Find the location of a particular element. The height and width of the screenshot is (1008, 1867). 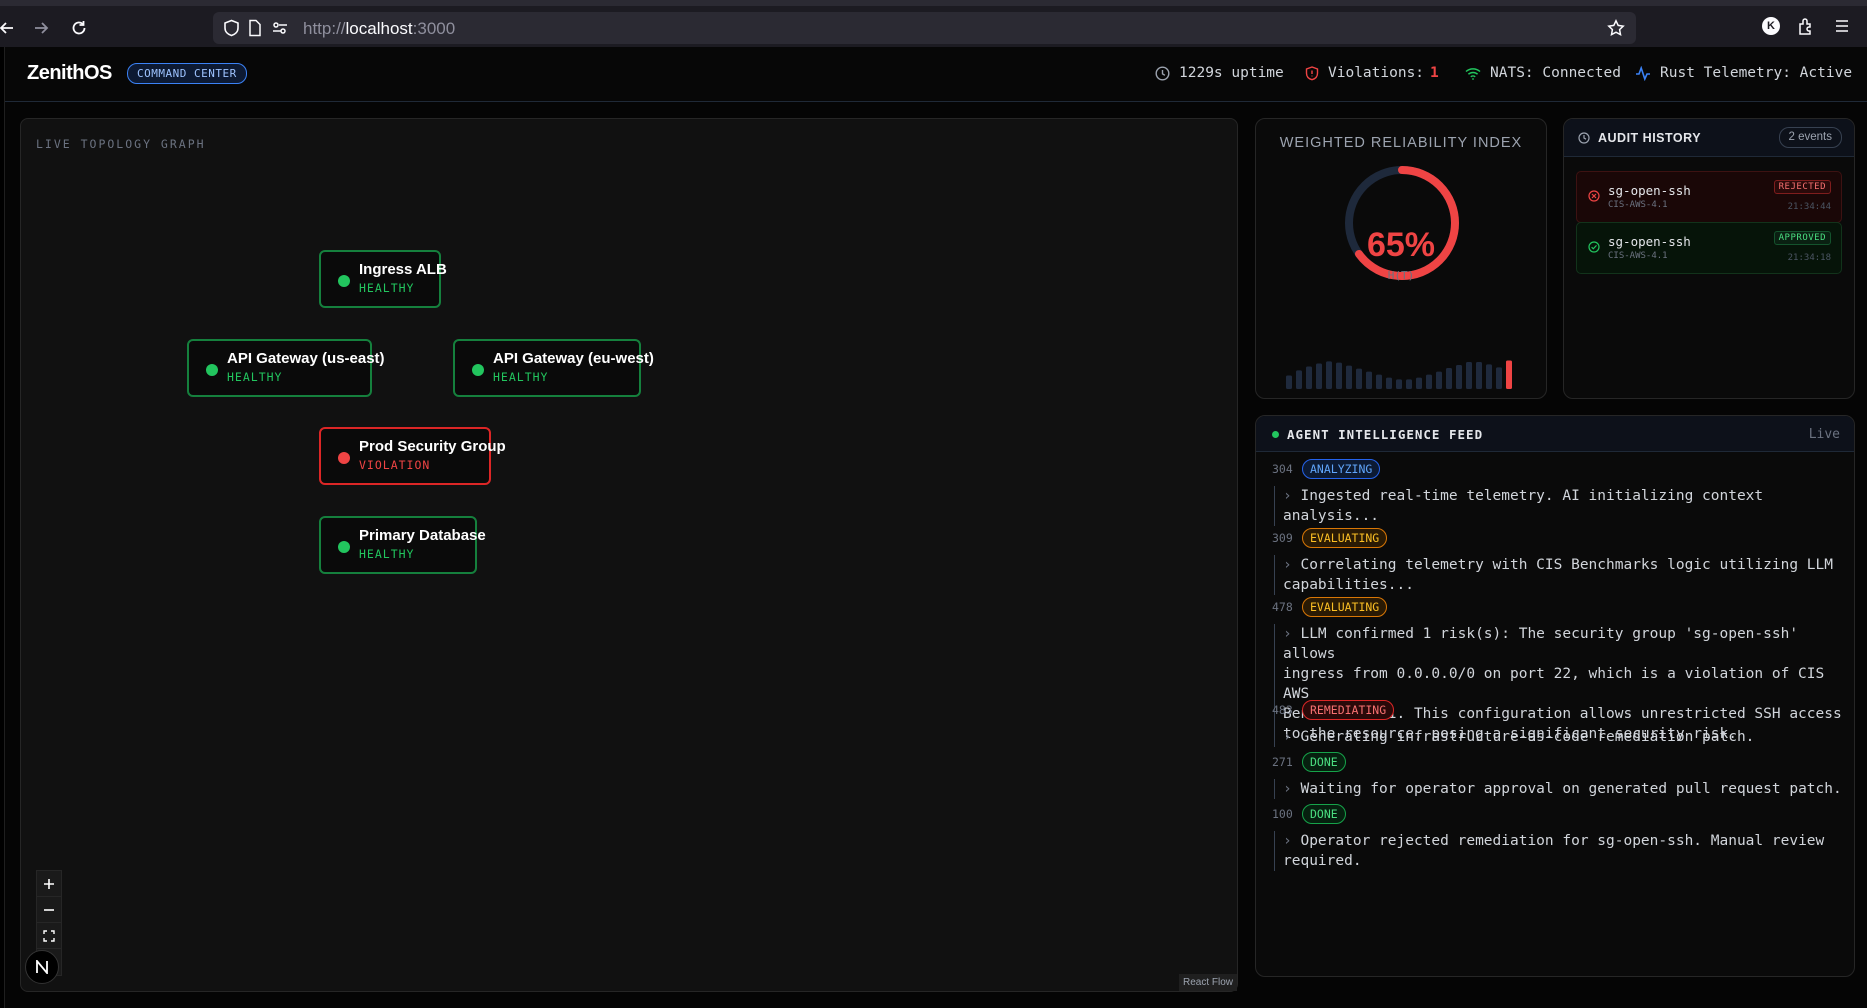

site-settings-icon is located at coordinates (280, 28).